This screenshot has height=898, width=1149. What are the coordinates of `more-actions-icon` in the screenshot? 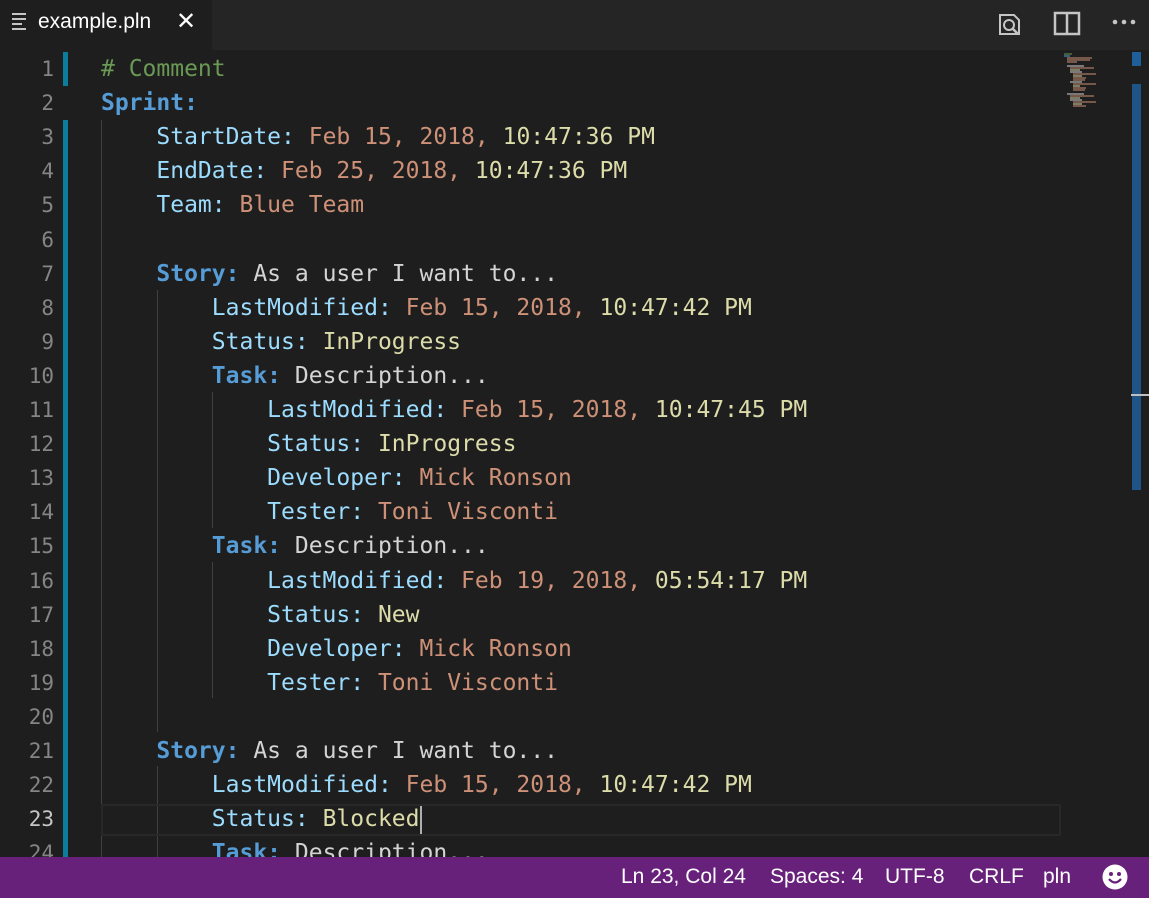 It's located at (1124, 24).